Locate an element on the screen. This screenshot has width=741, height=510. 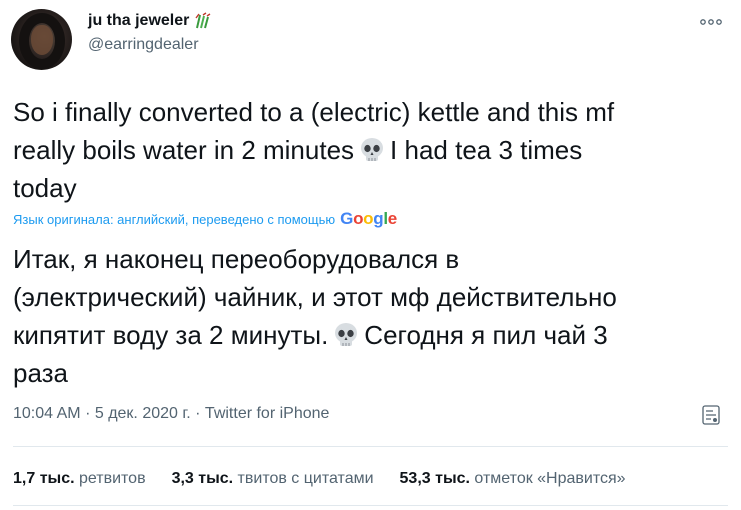
retweets-count: 1,7 тыс. is located at coordinates (44, 478).